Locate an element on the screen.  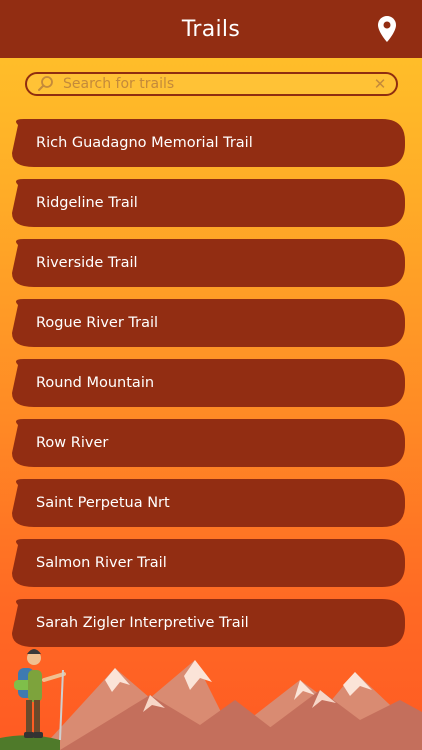
trail-item-label: Round Mountain is located at coordinates (95, 383).